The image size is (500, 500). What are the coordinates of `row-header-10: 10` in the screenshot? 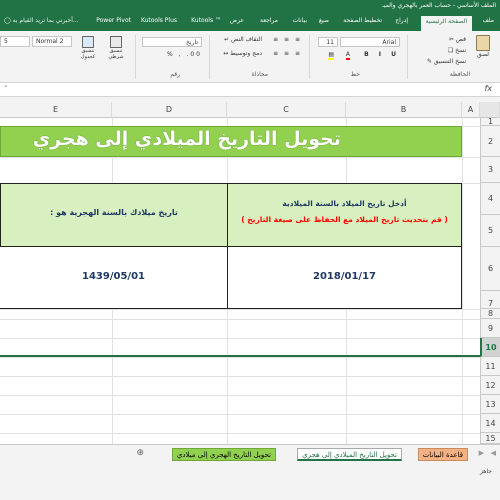 It's located at (490, 347).